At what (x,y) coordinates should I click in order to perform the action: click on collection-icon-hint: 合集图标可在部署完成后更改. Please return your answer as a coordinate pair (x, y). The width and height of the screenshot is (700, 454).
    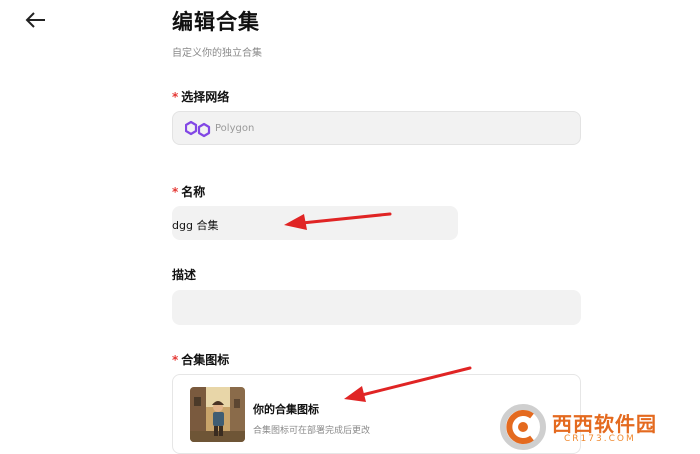
    Looking at the image, I should click on (312, 431).